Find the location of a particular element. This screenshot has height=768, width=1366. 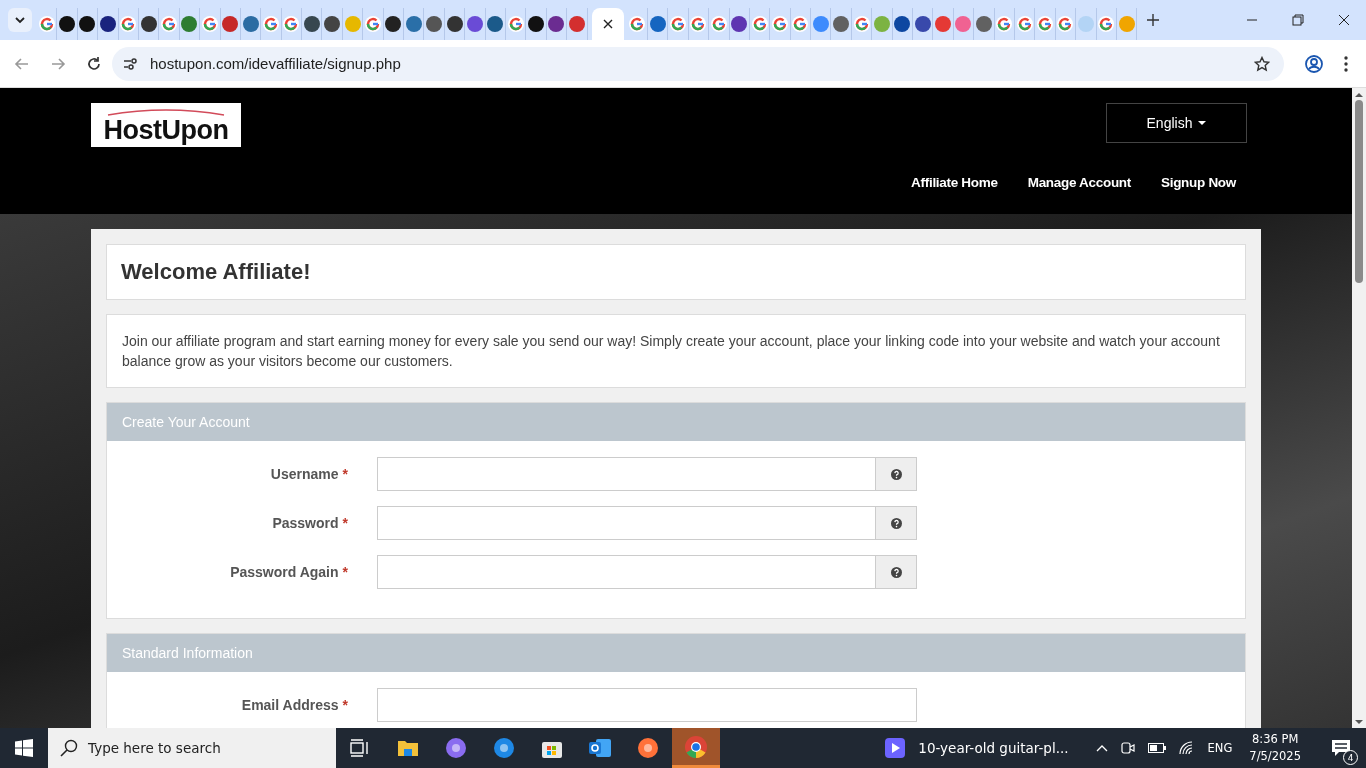

wifi-icon is located at coordinates (1186, 748).